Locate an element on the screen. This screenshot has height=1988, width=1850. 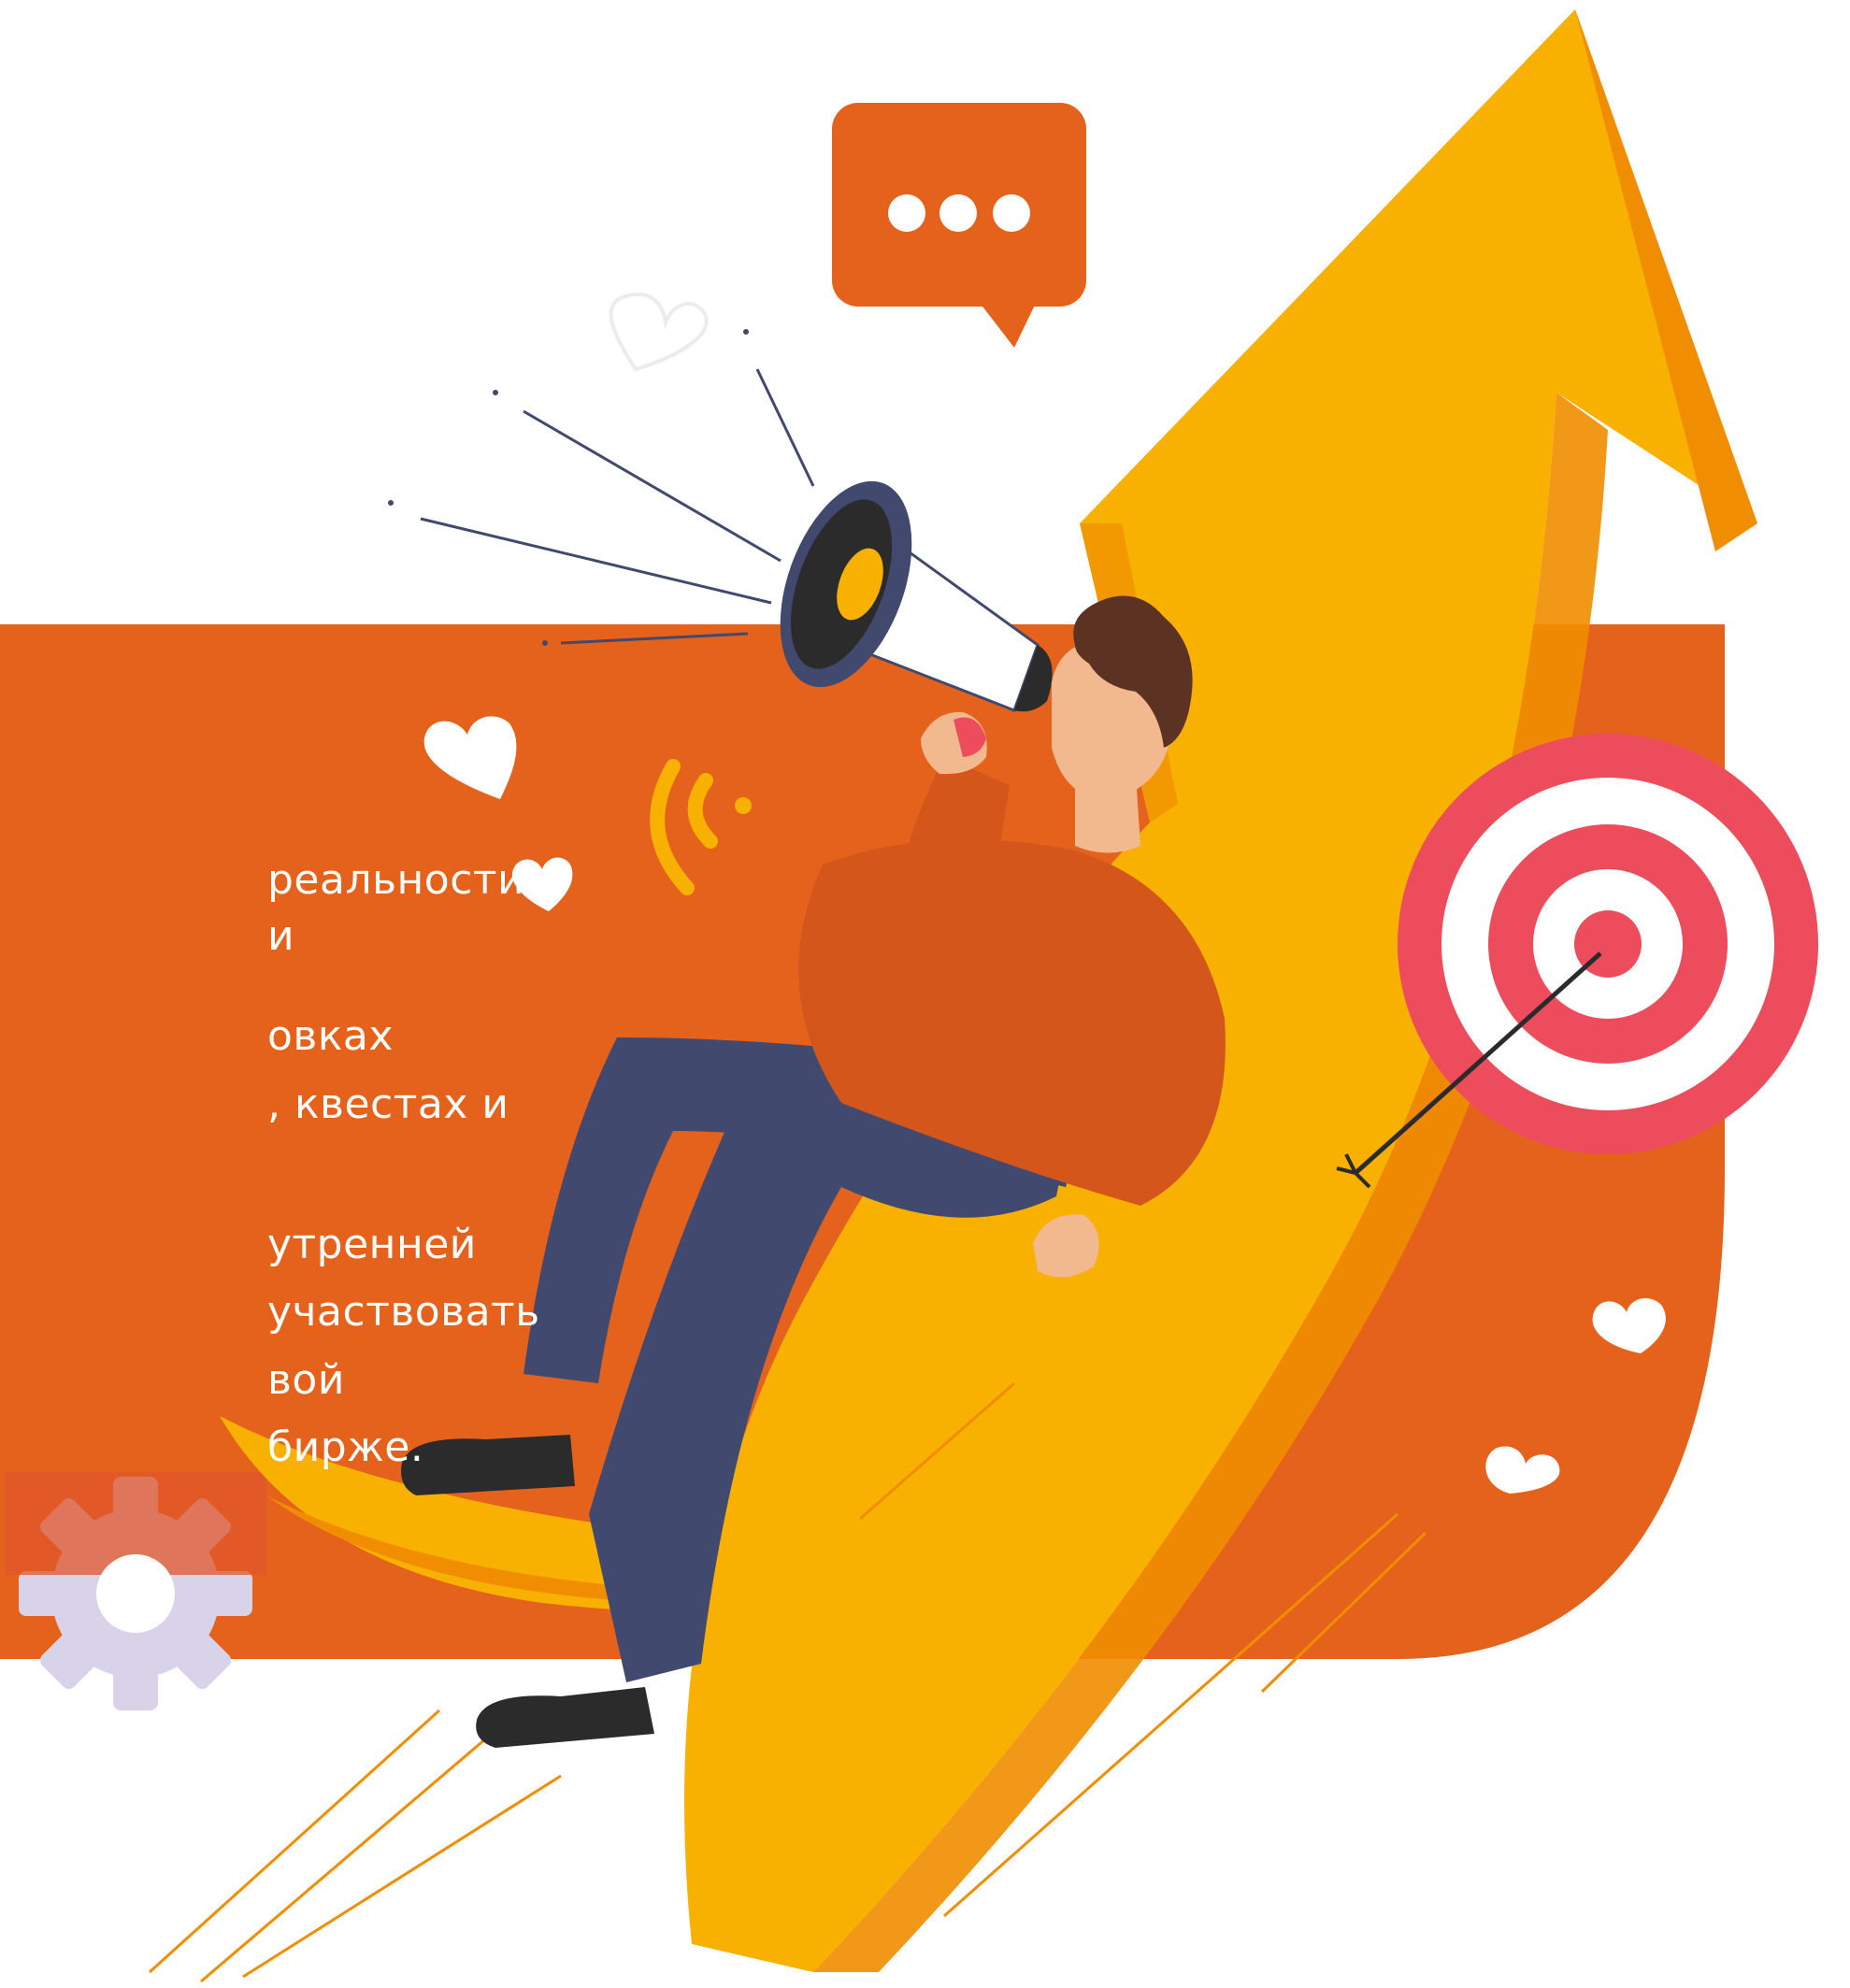
heart-icon is located at coordinates (659, 332).